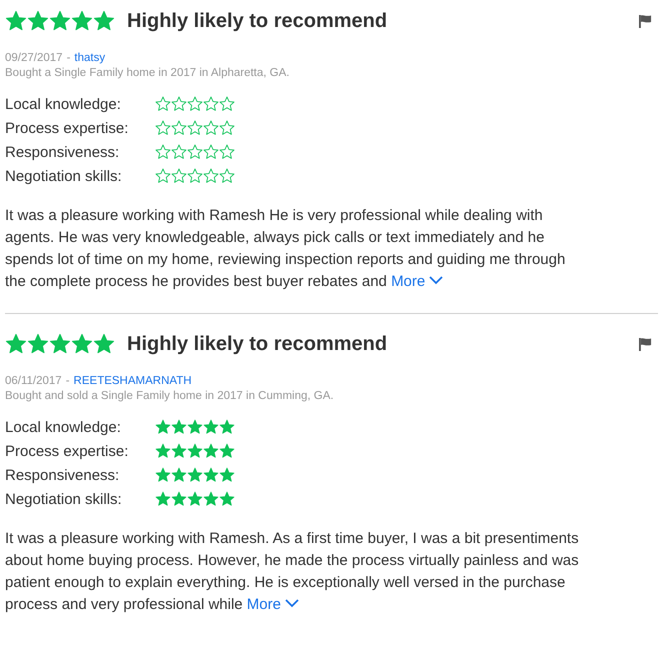 The height and width of the screenshot is (652, 662). Describe the element at coordinates (90, 58) in the screenshot. I see `author-link: thatsy` at that location.